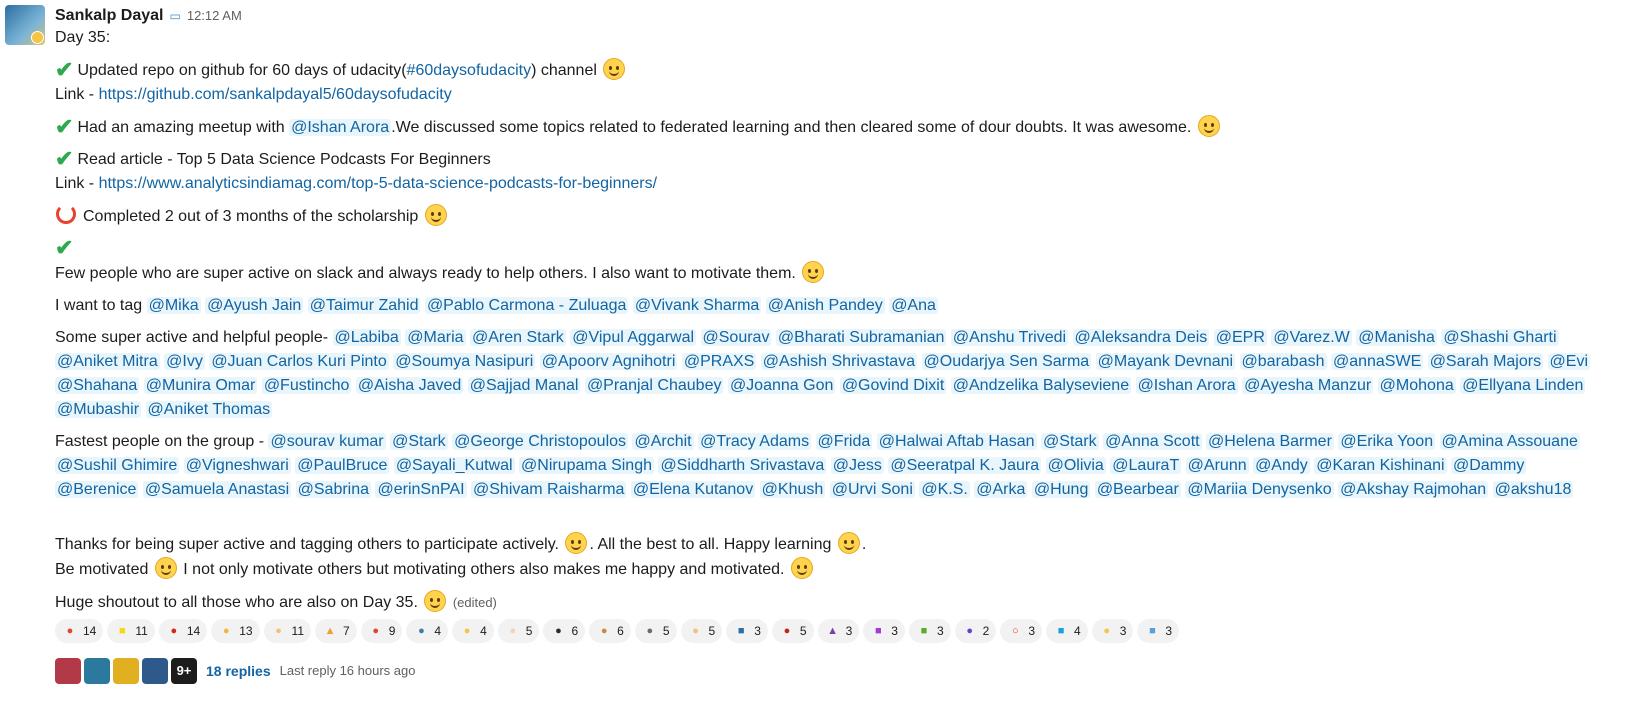  Describe the element at coordinates (1413, 489) in the screenshot. I see `mention: @Akshay Rajmohan` at that location.